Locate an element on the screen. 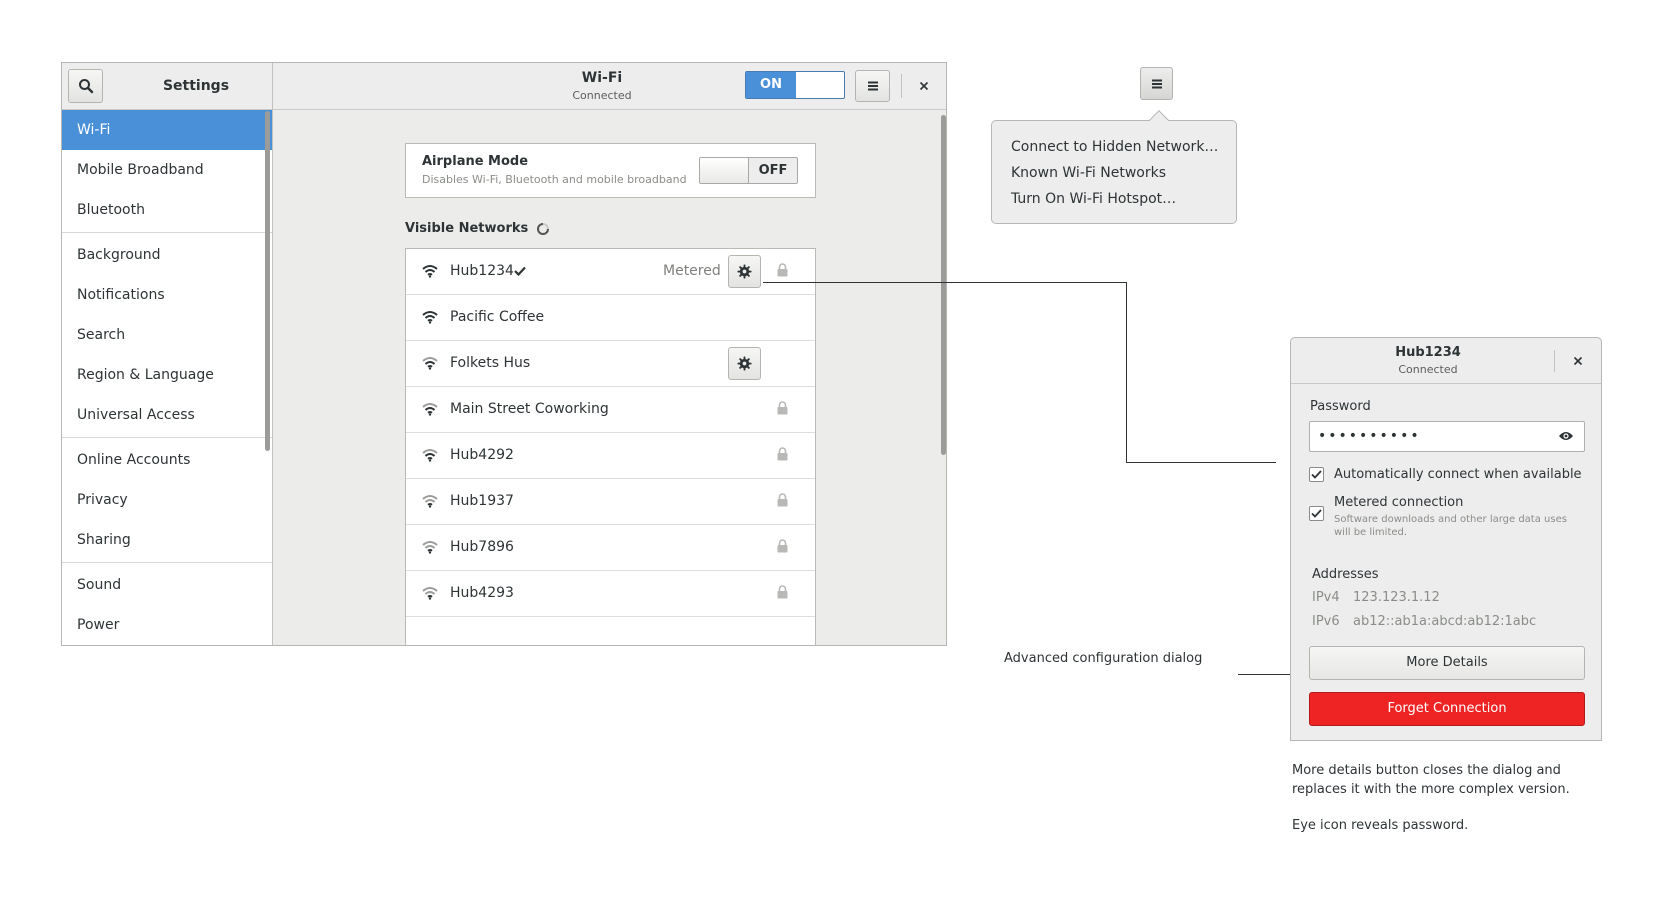  sidebar-item-bluetooth: Bluetooth is located at coordinates (167, 210).